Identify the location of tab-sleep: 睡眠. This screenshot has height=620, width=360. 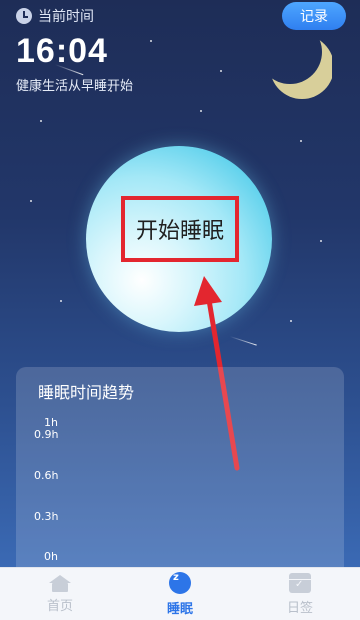
(180, 594).